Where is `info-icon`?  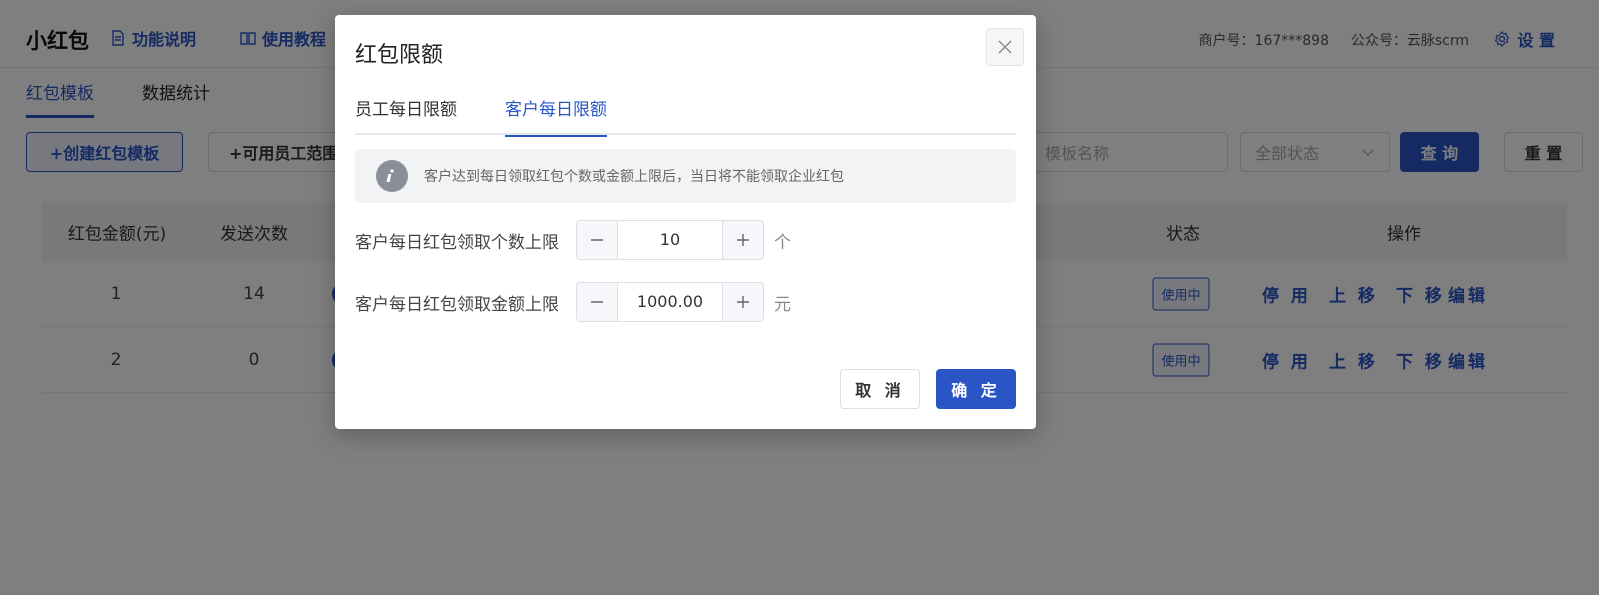
info-icon is located at coordinates (392, 176).